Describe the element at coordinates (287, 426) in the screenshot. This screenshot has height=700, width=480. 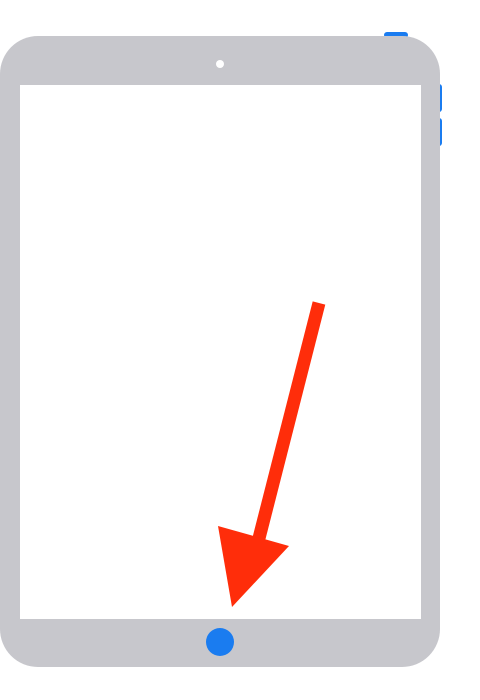
I see `arrow-shaft` at that location.